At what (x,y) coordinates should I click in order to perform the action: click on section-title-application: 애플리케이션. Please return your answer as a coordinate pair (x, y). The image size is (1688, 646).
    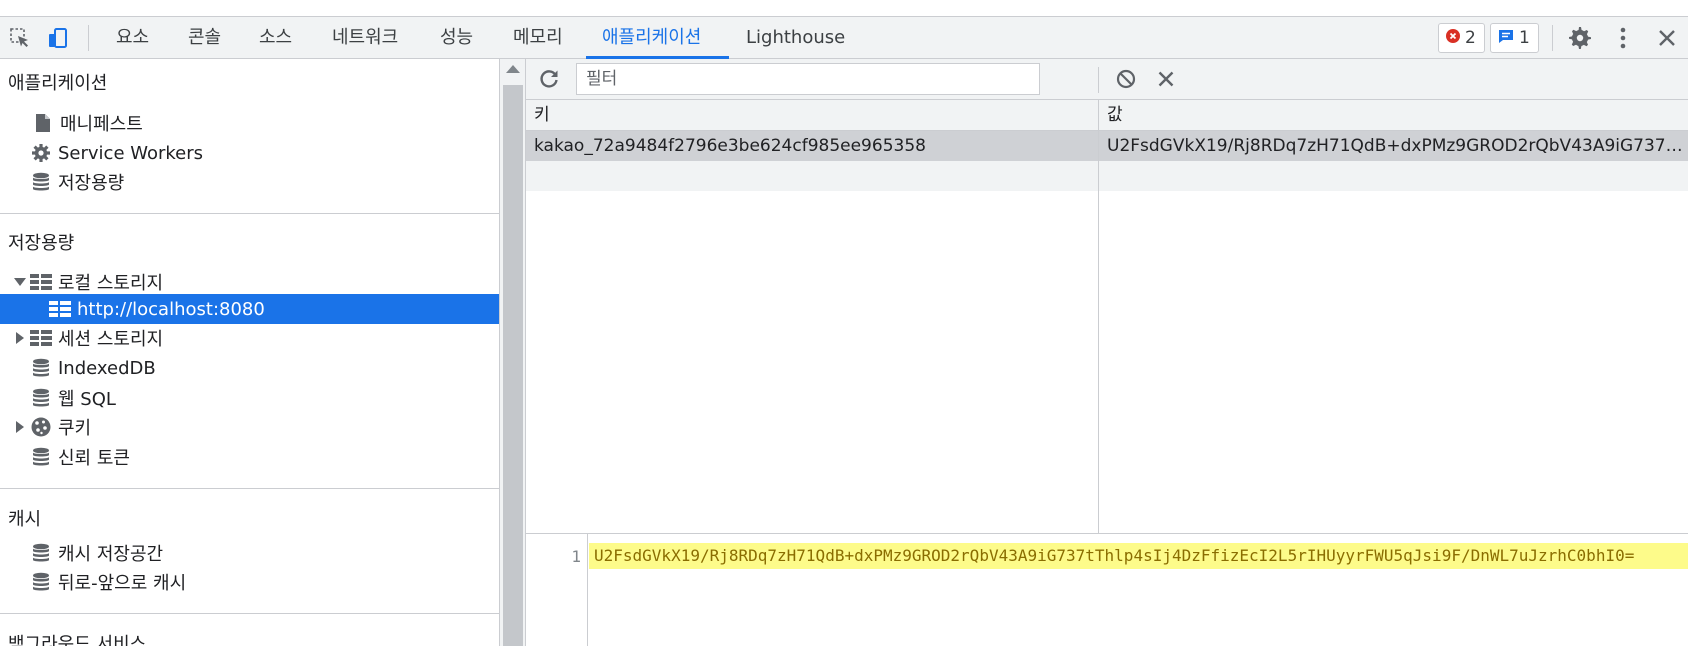
    Looking at the image, I should click on (58, 83).